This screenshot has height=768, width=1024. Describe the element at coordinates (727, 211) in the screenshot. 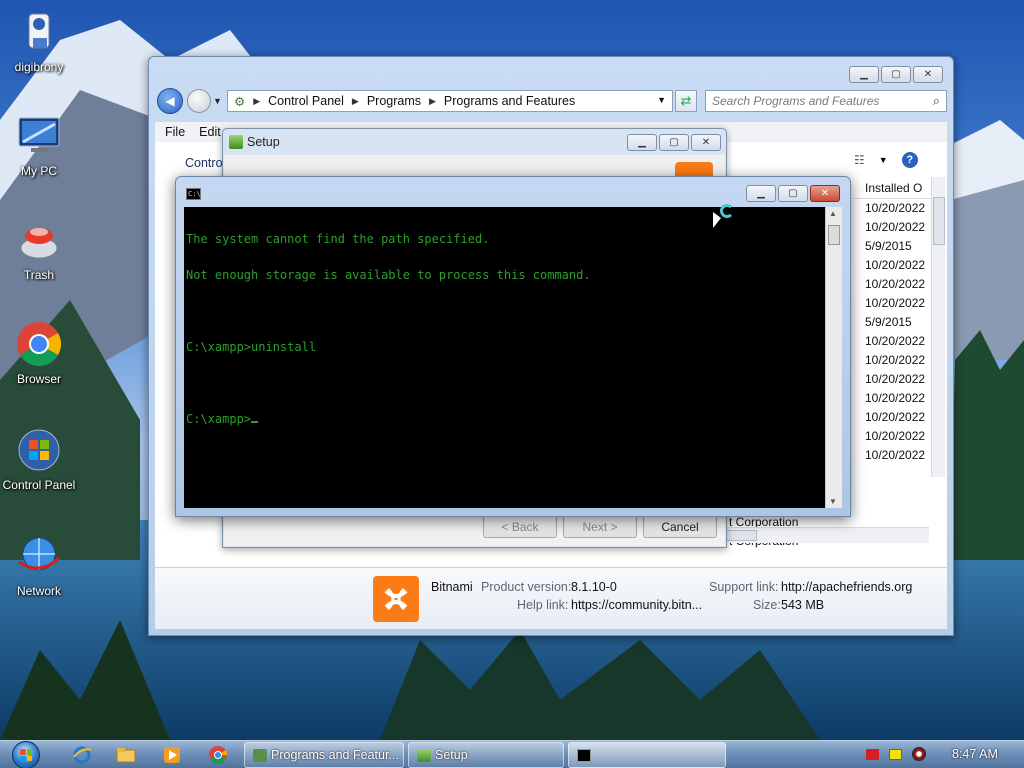

I see `busy-spinner-icon` at that location.